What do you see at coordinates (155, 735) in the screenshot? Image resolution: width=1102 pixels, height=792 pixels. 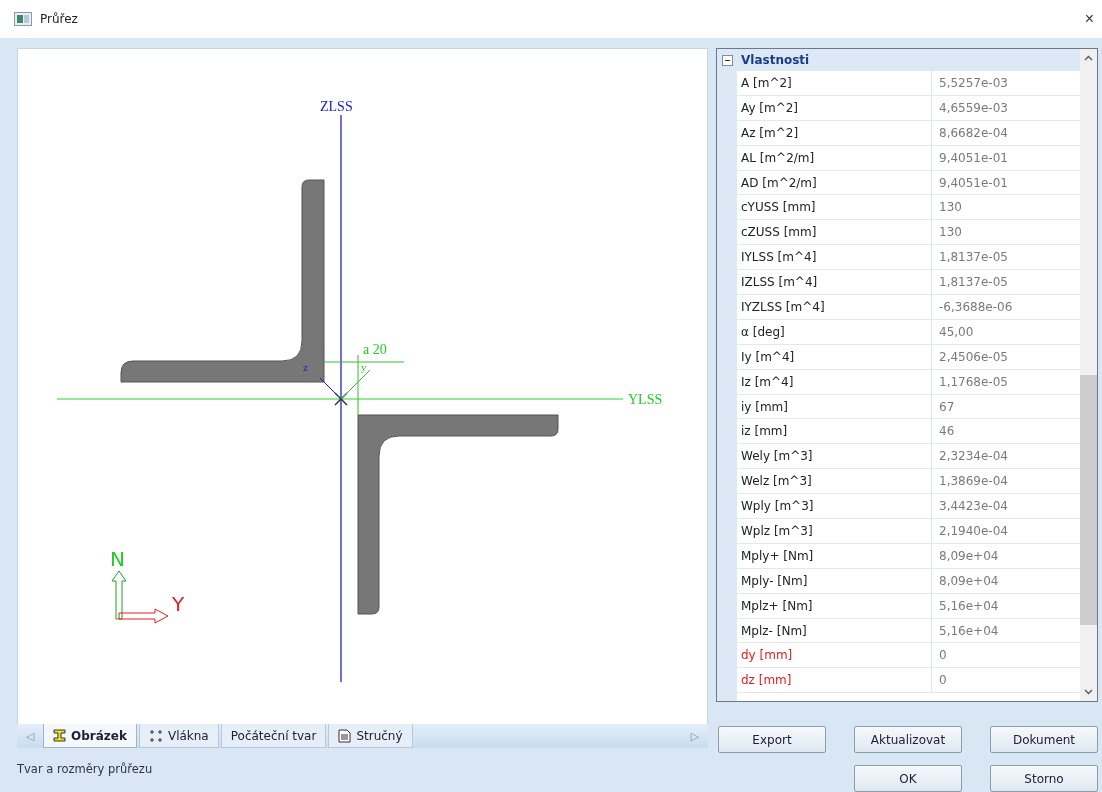 I see `dots-grid-icon` at bounding box center [155, 735].